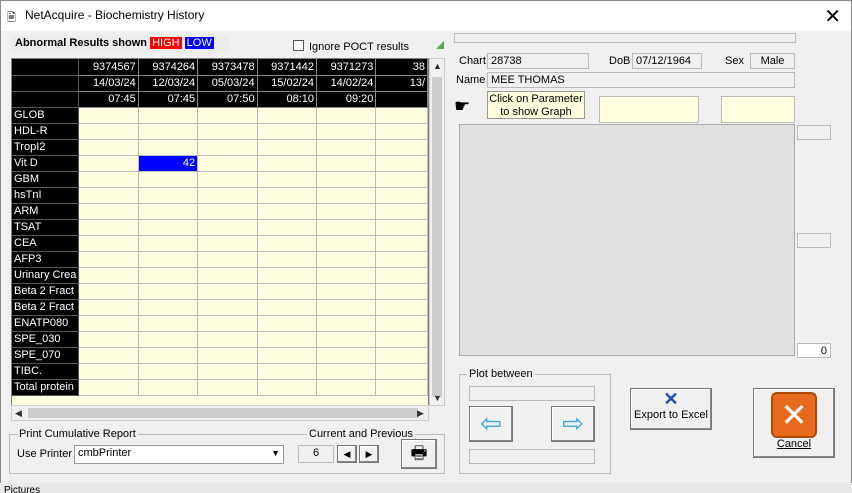 The image size is (852, 493). I want to click on row-label: CEA, so click(46, 243).